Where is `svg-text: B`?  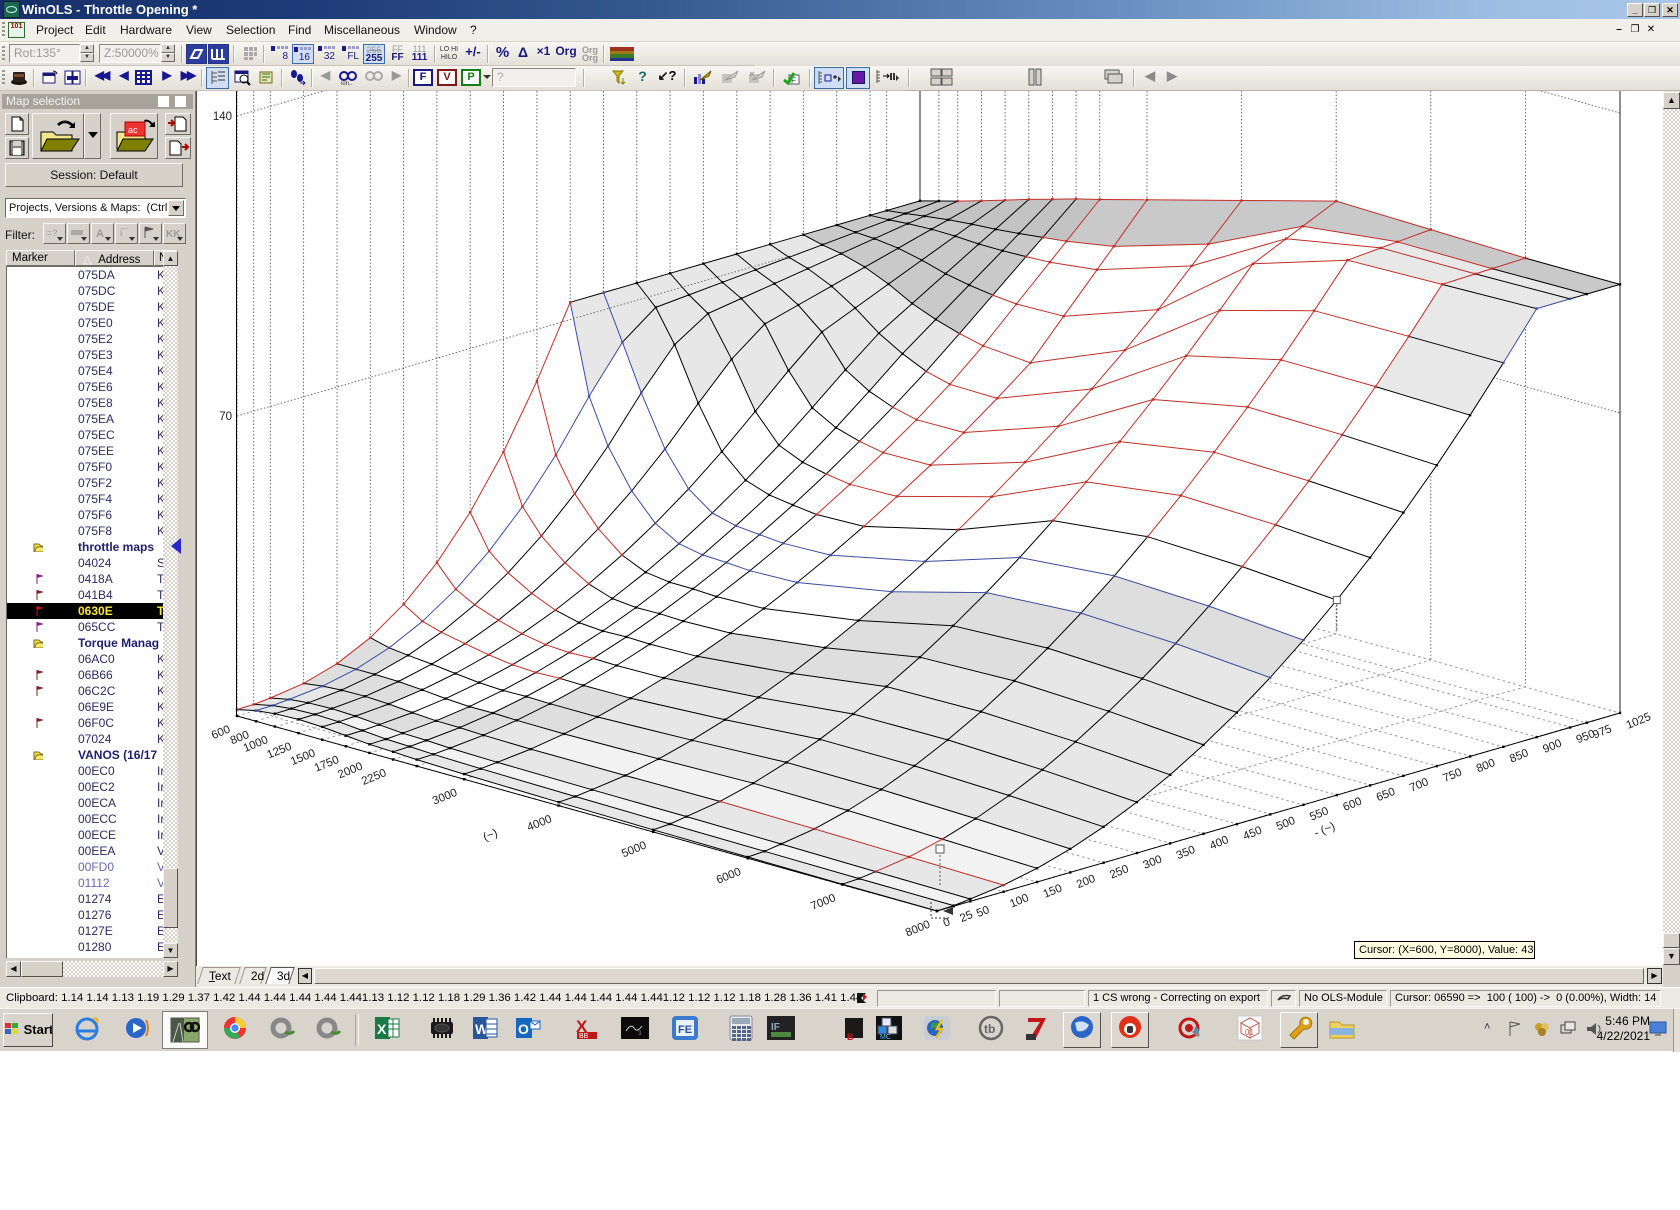 svg-text: B is located at coordinates (850, 1037).